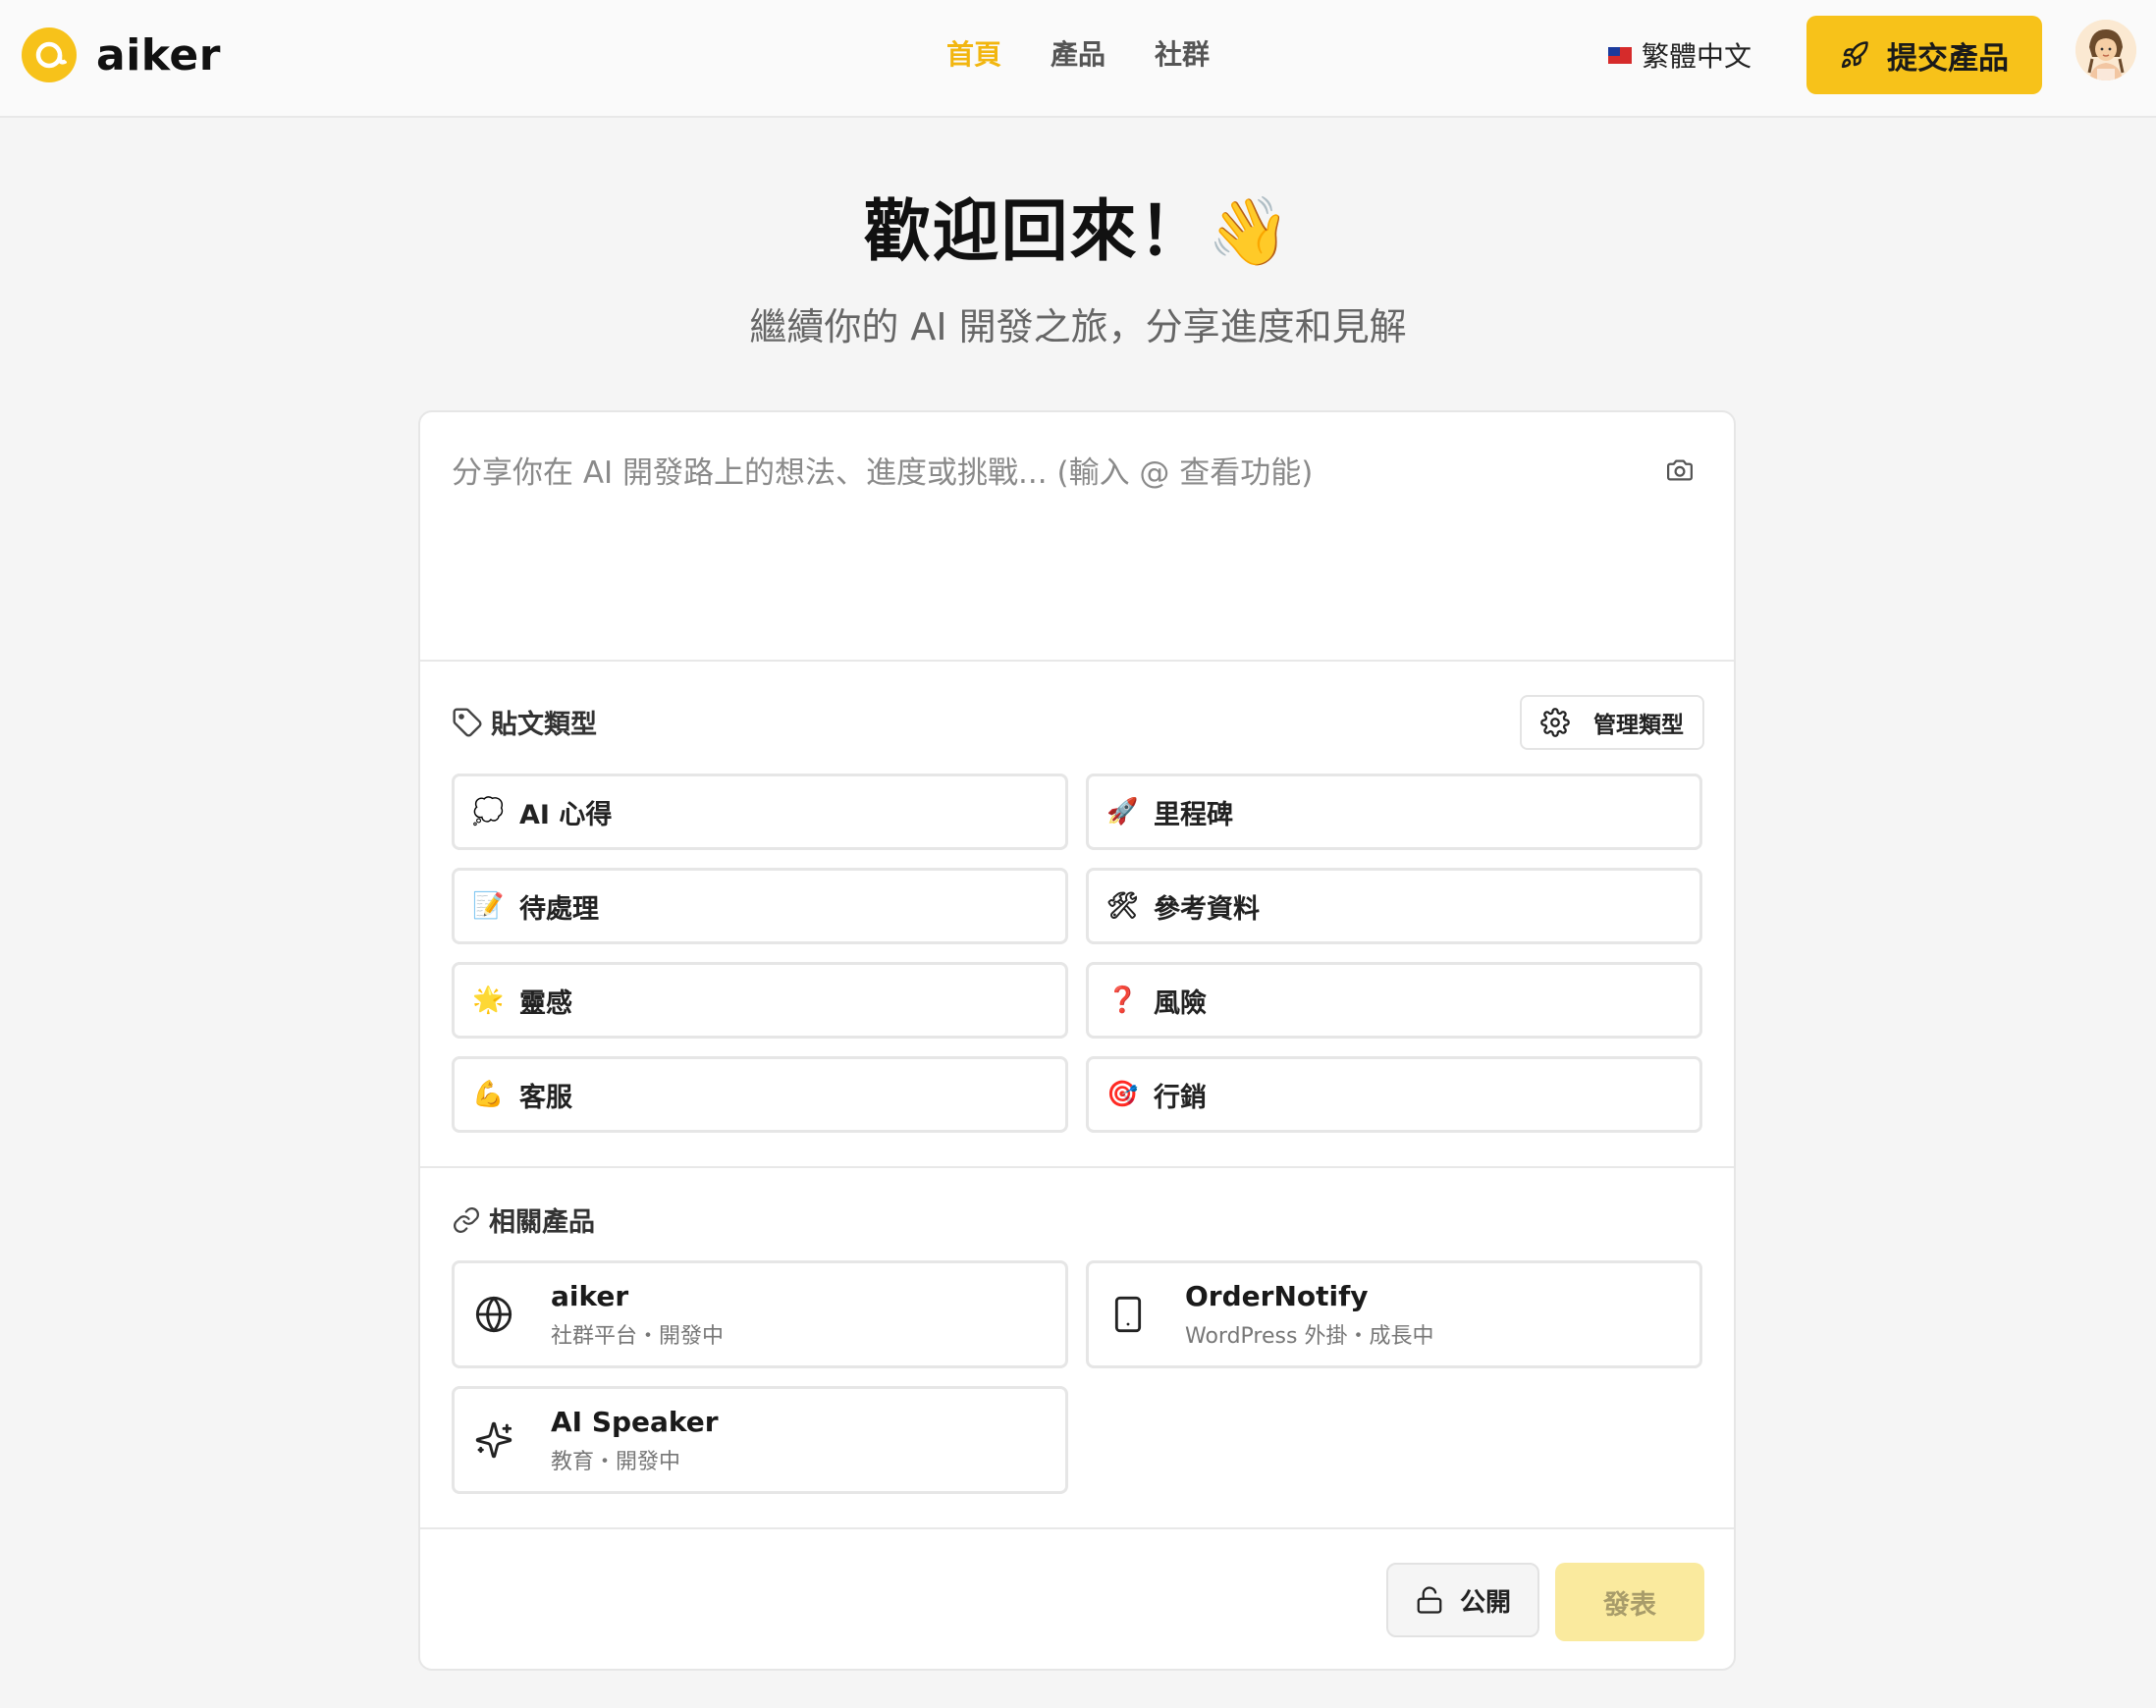 The height and width of the screenshot is (1708, 2156). I want to click on tag-icon, so click(468, 722).